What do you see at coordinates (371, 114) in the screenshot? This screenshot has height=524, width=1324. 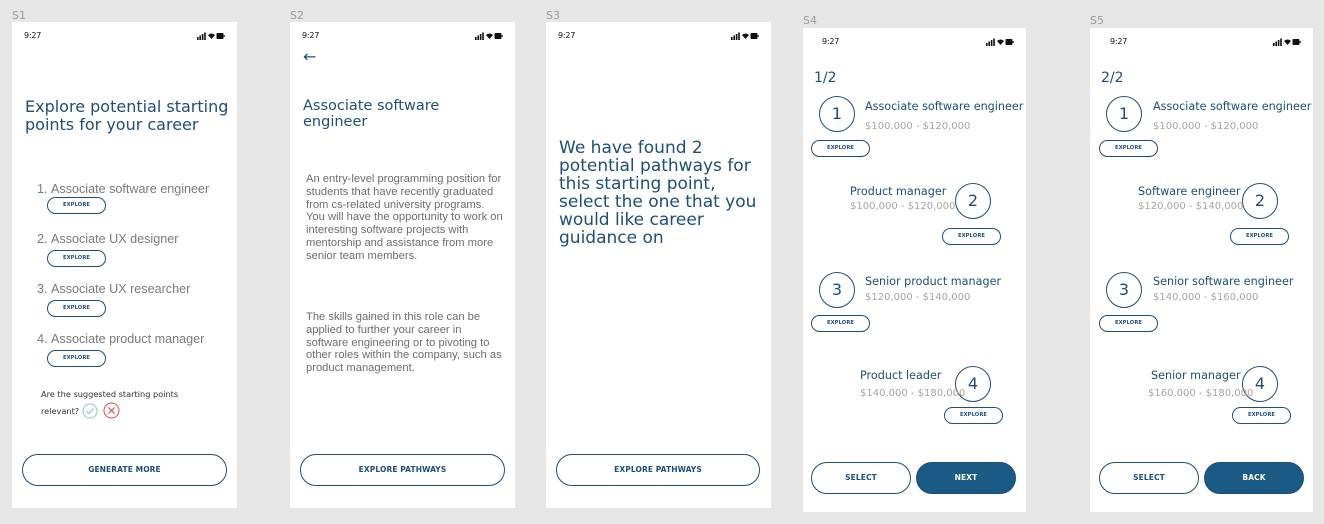 I see `page-title: Associate software engineer` at bounding box center [371, 114].